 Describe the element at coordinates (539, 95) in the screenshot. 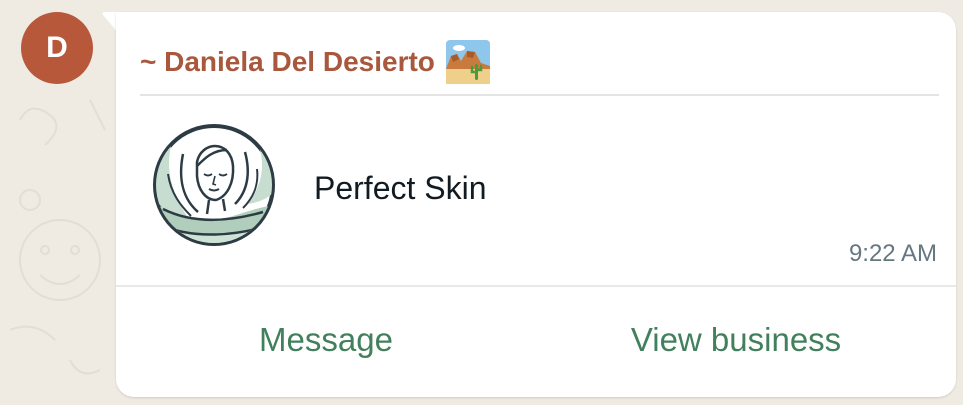

I see `header-divider` at that location.